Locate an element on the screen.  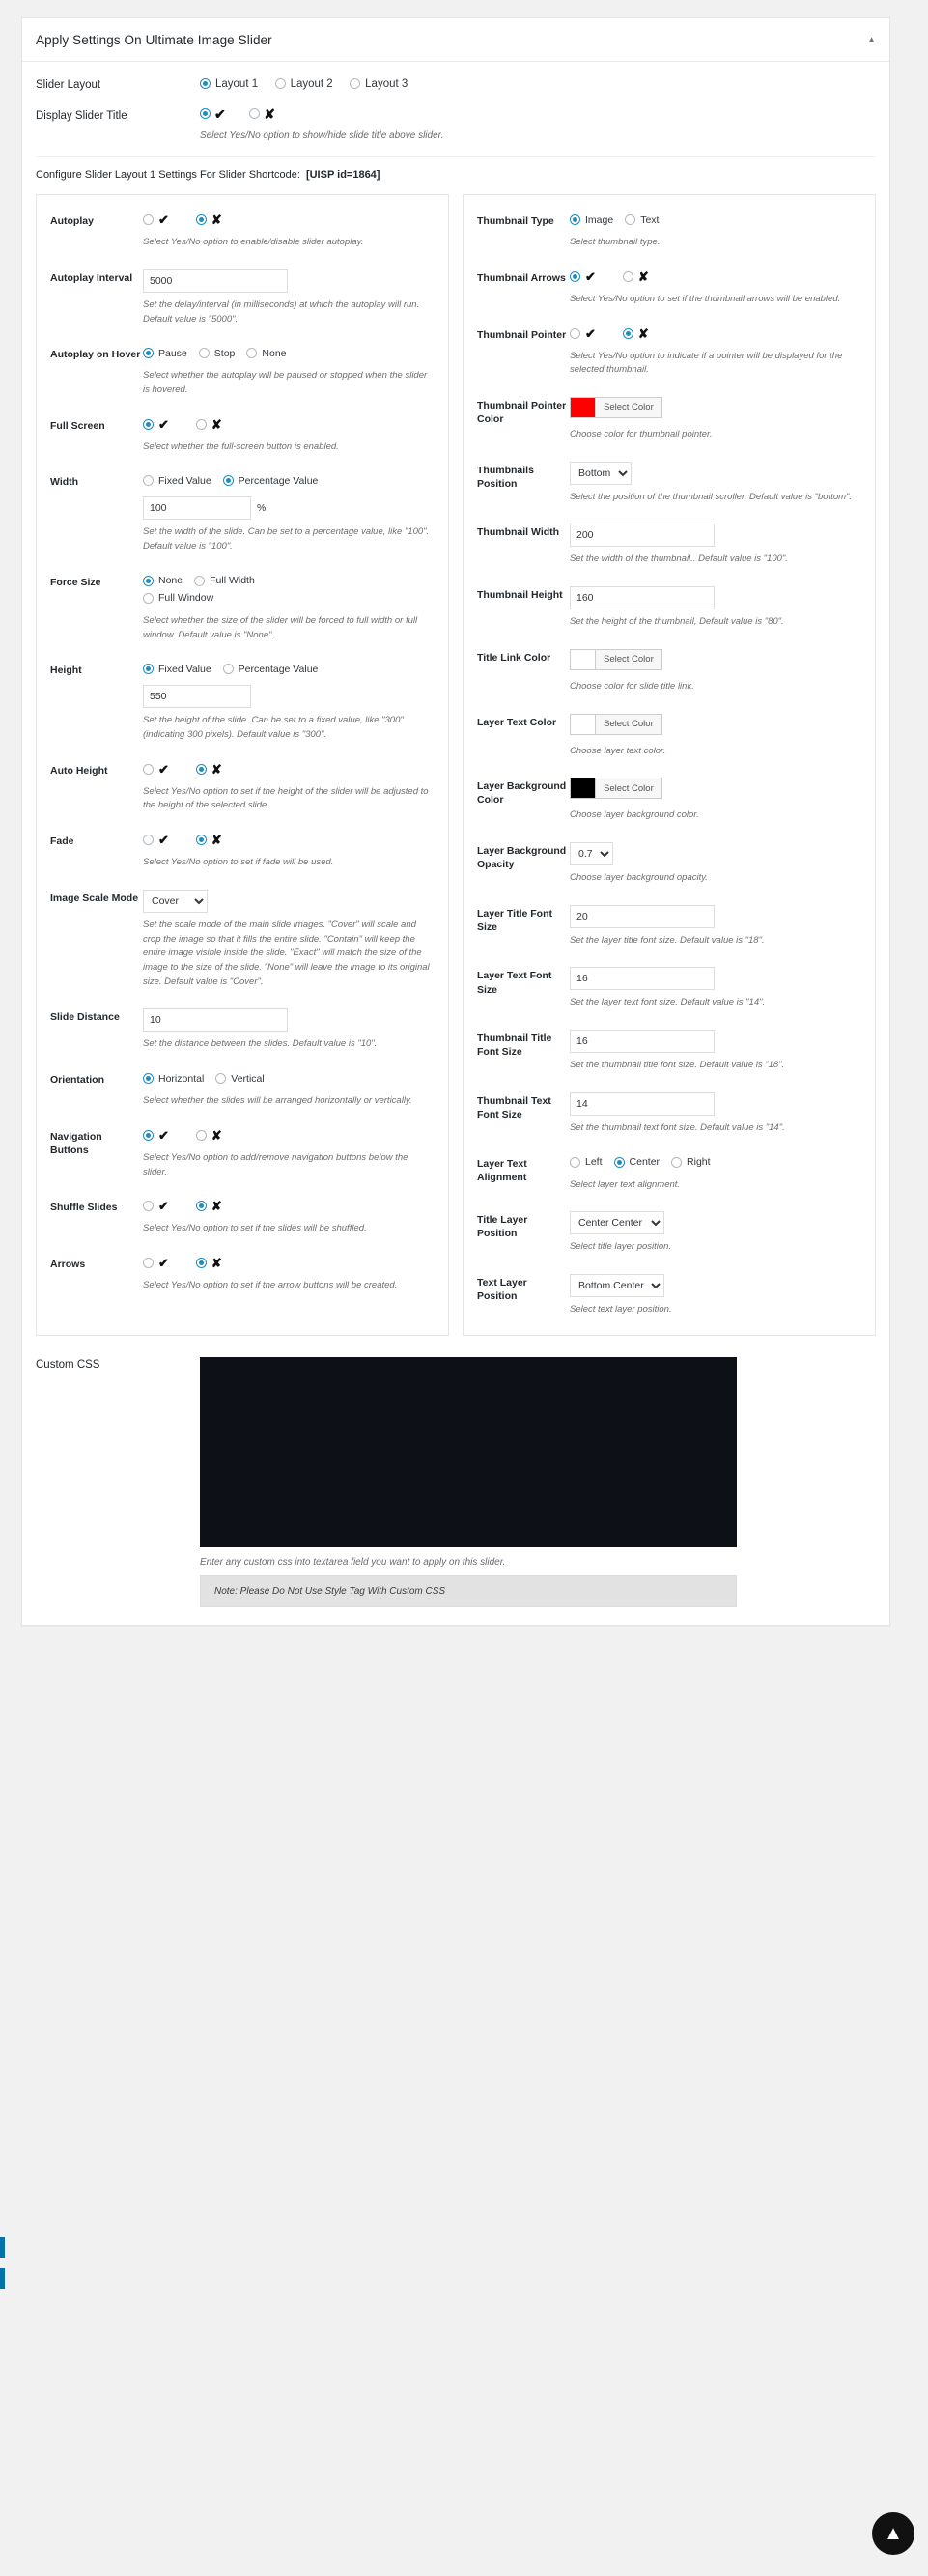
radio-layer_text_alignment-right: Right is located at coordinates (691, 1162).